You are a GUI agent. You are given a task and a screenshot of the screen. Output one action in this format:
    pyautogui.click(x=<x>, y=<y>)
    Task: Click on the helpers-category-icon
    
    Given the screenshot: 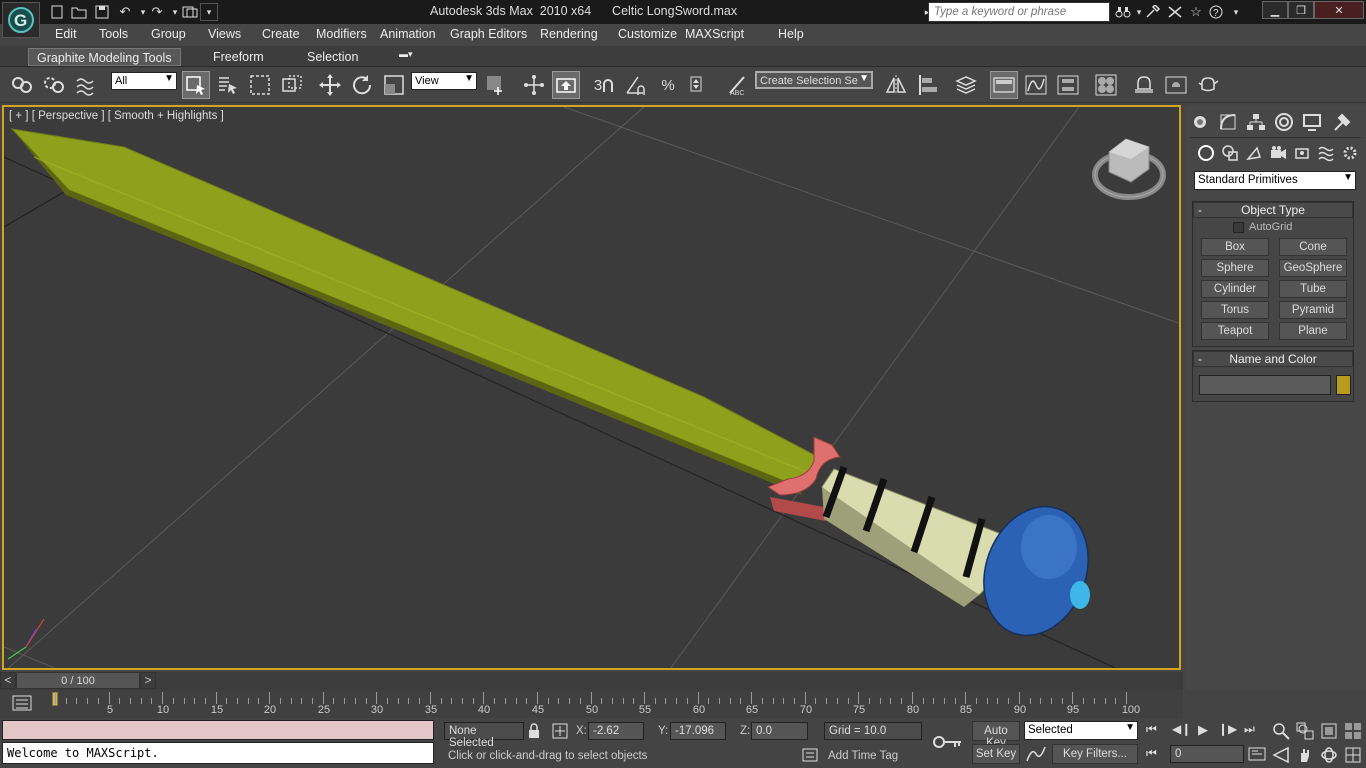 What is the action you would take?
    pyautogui.click(x=1302, y=153)
    